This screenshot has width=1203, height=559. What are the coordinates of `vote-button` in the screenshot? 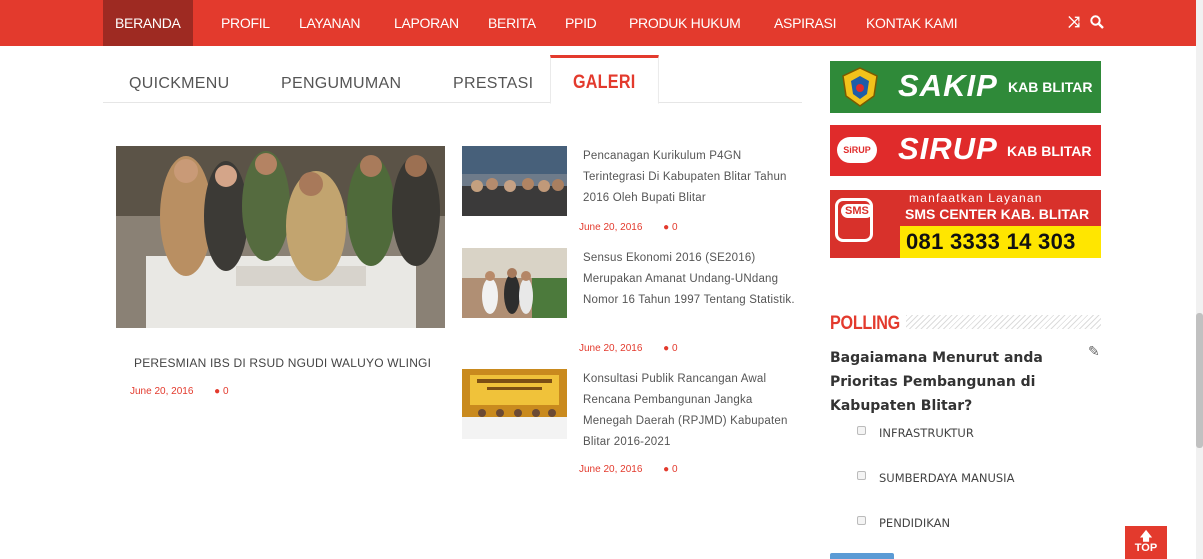 It's located at (862, 556).